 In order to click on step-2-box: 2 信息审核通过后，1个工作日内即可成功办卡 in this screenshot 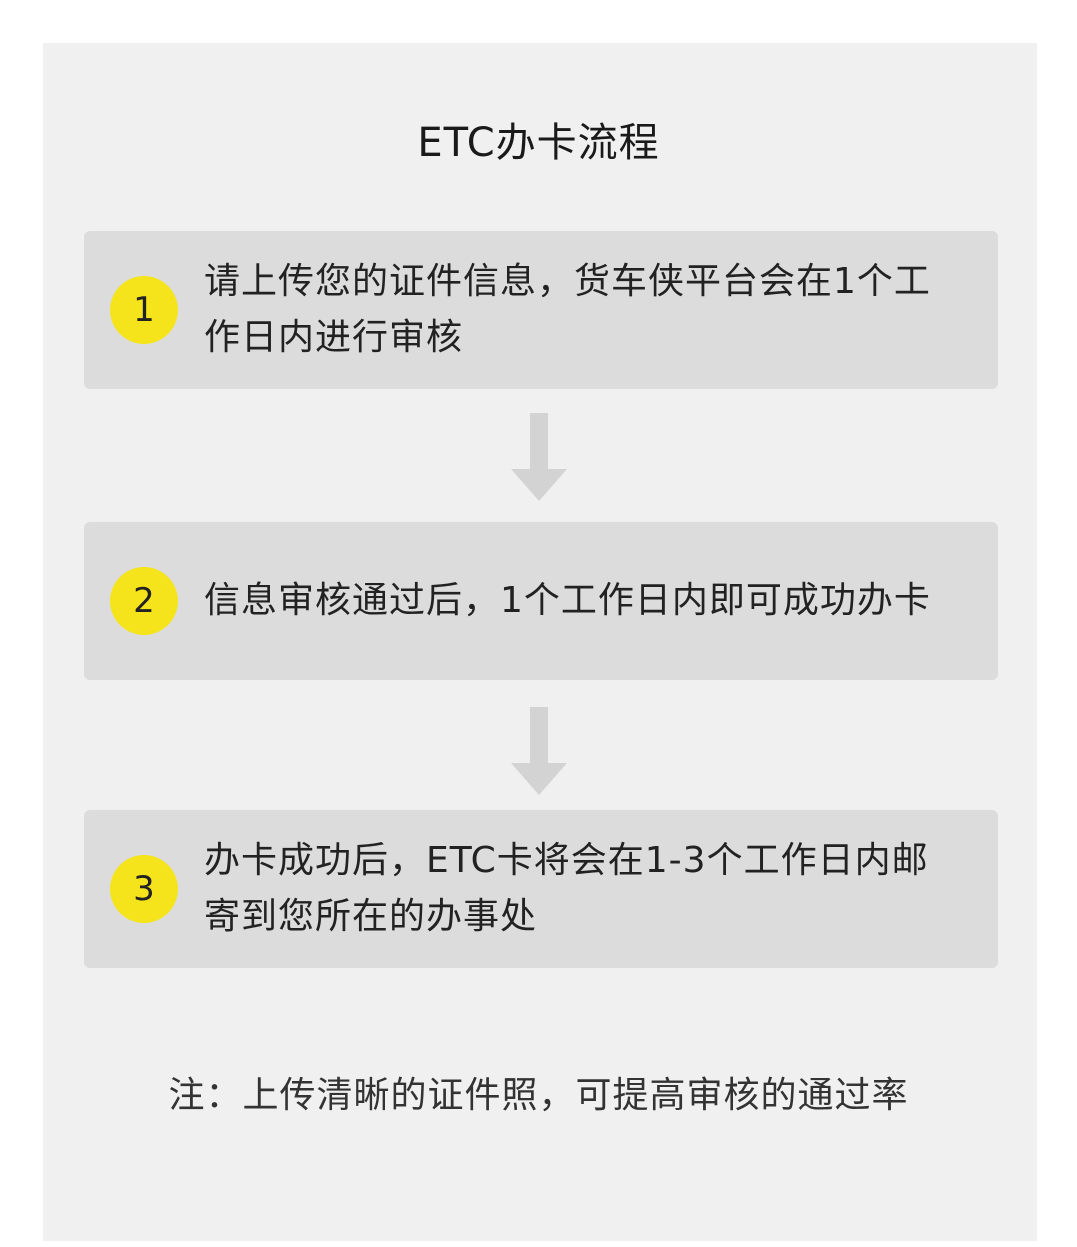, I will do `click(541, 601)`.